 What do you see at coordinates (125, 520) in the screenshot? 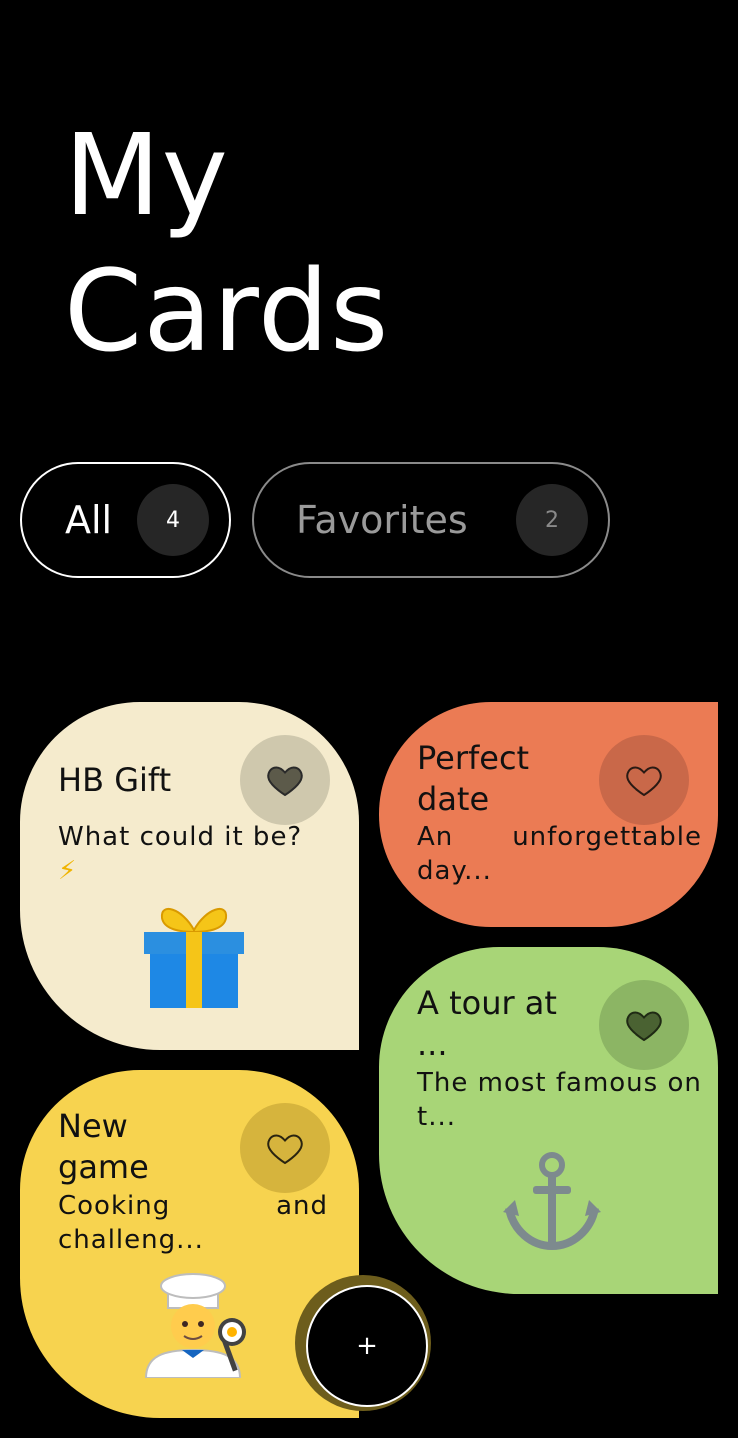
I see `tab-all: All 4` at bounding box center [125, 520].